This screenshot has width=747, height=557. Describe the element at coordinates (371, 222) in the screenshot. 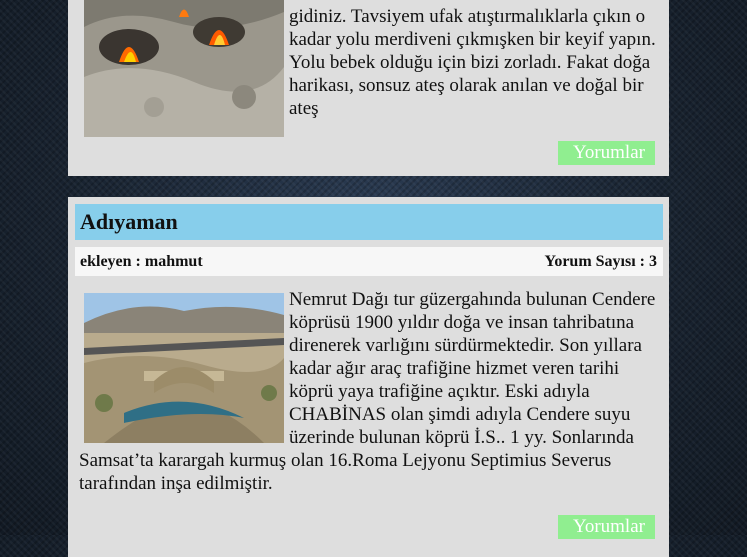

I see `post-title: Adıyaman` at that location.